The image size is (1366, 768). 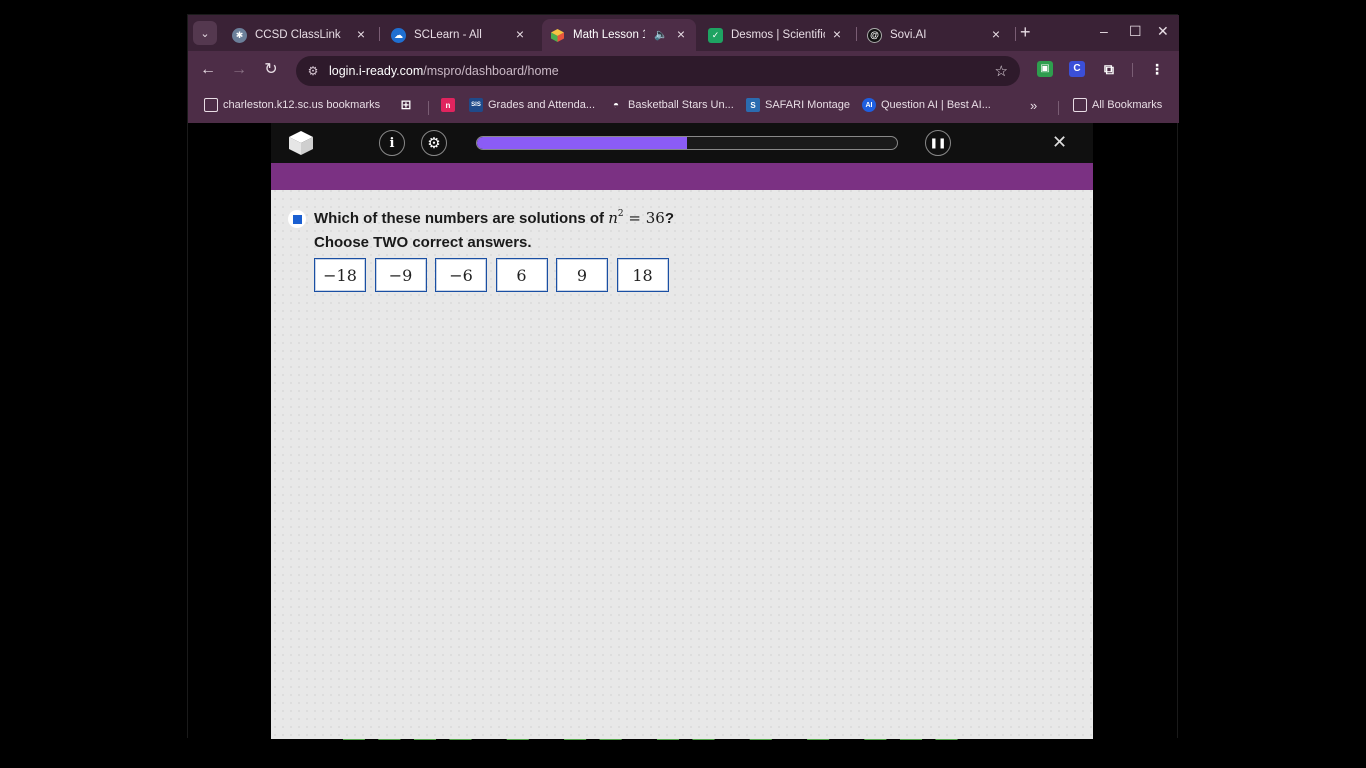 I want to click on tab-sovi: @ Sovi.AI ×, so click(x=935, y=35).